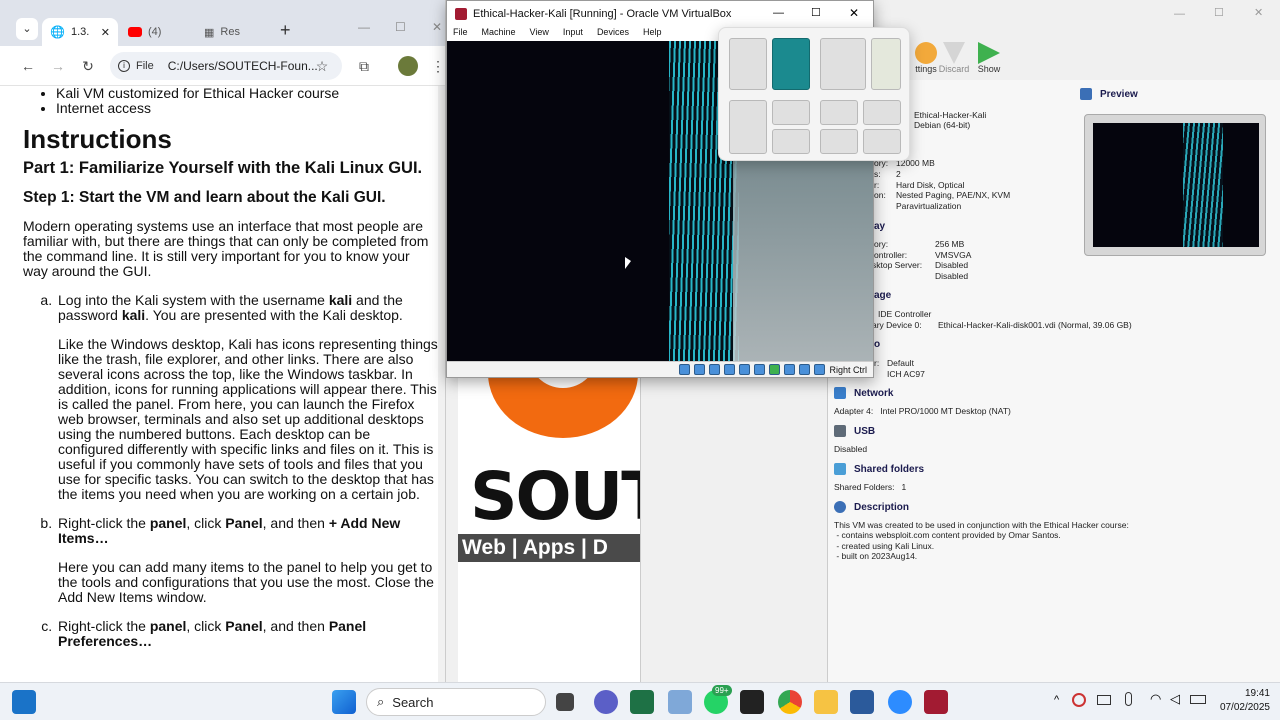 This screenshot has width=1280, height=720. Describe the element at coordinates (461, 14) in the screenshot. I see `virtualbox-icon` at that location.